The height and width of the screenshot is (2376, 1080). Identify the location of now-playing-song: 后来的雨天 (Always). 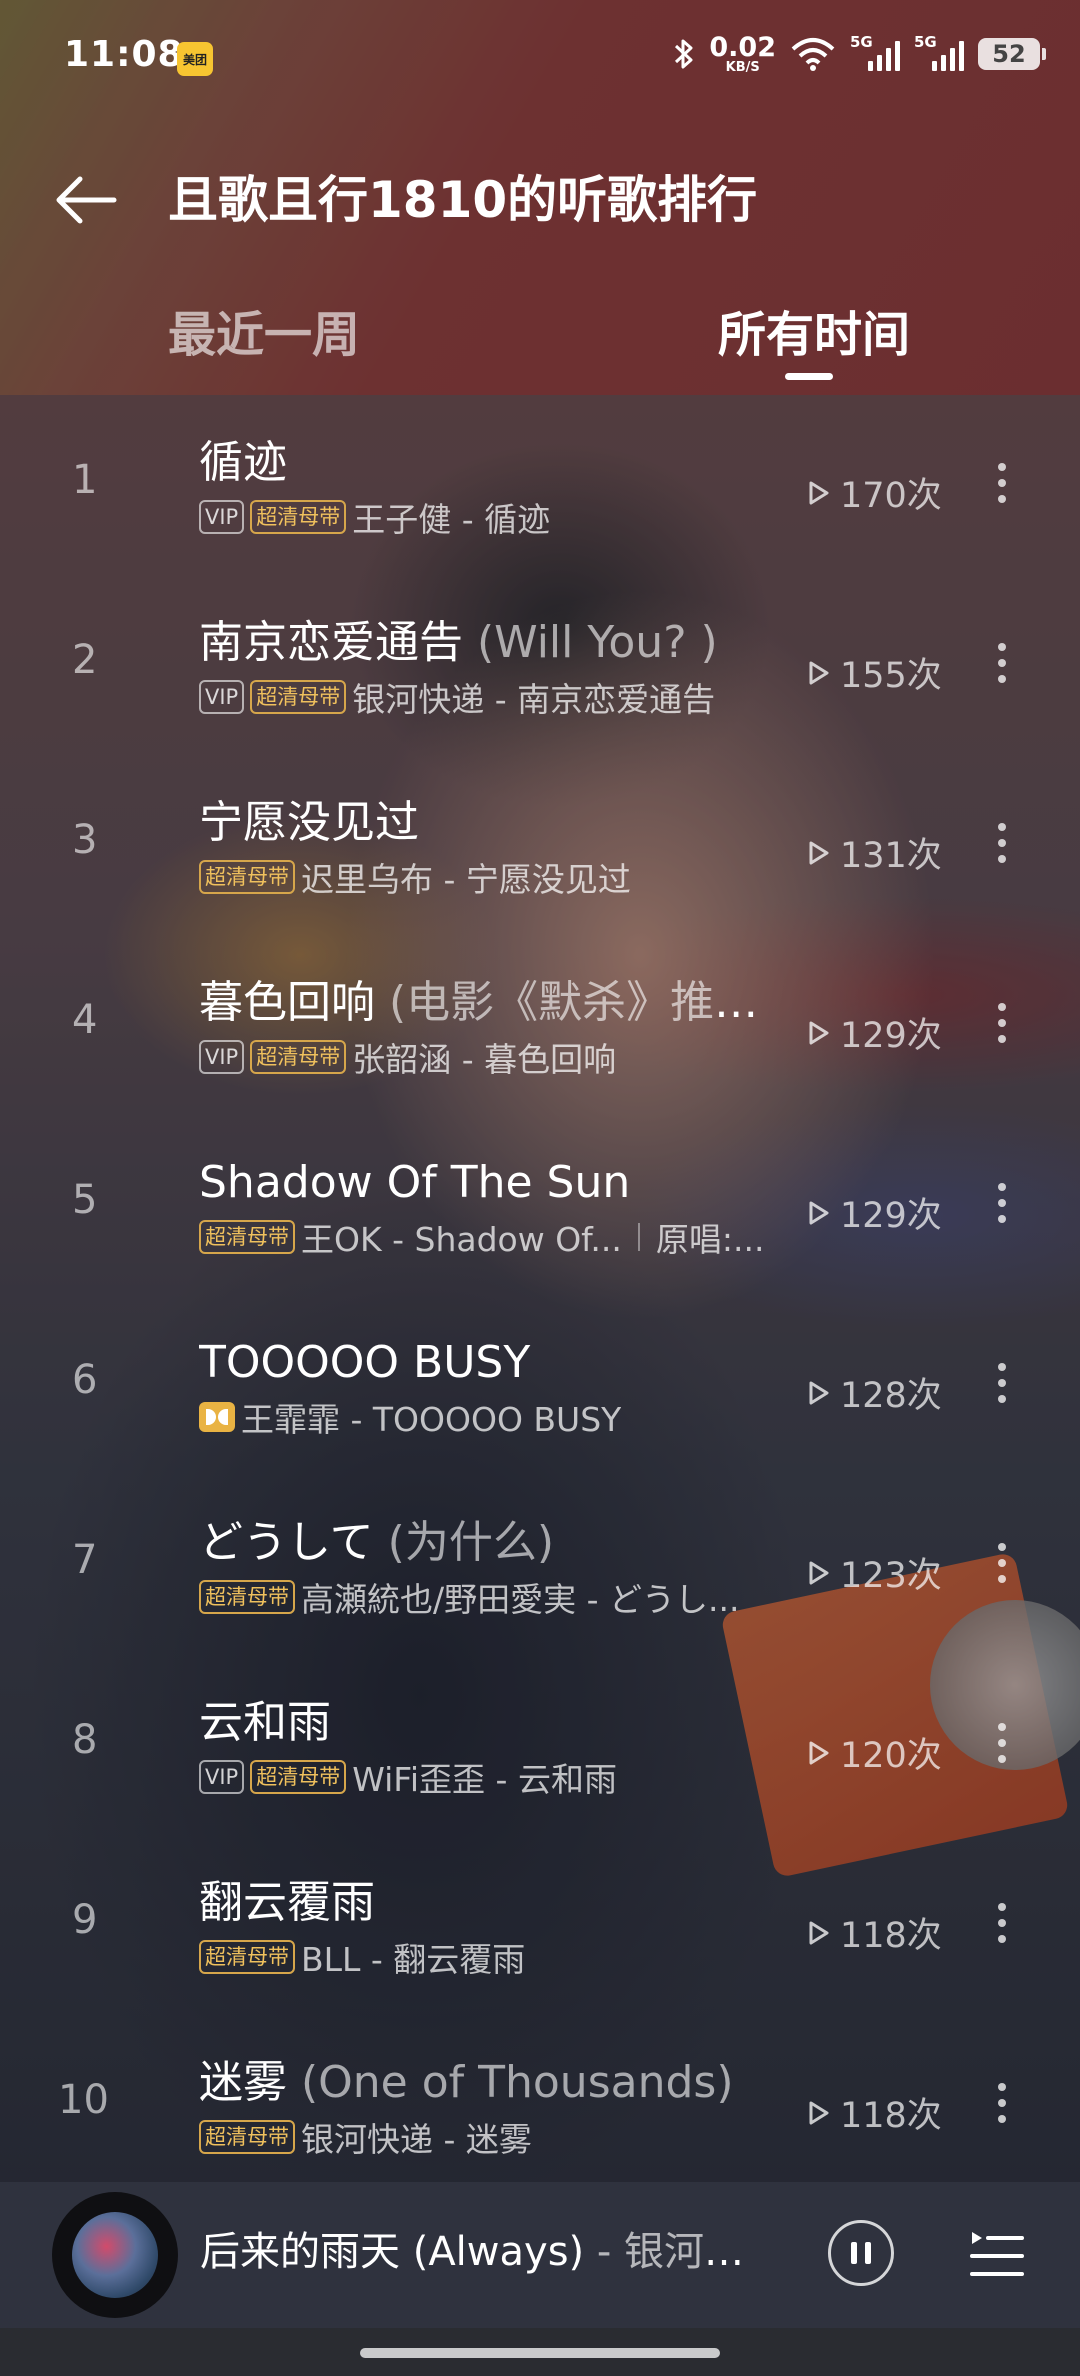
(392, 2252).